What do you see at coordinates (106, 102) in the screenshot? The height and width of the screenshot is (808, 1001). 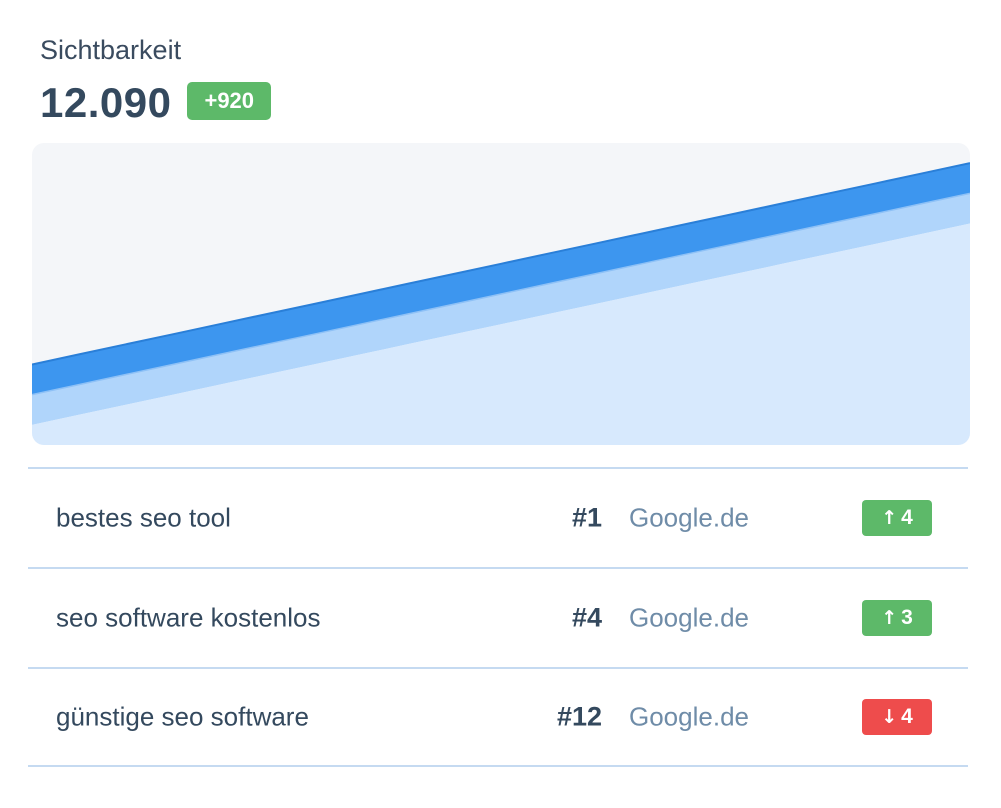 I see `visibility-value: 12.090` at bounding box center [106, 102].